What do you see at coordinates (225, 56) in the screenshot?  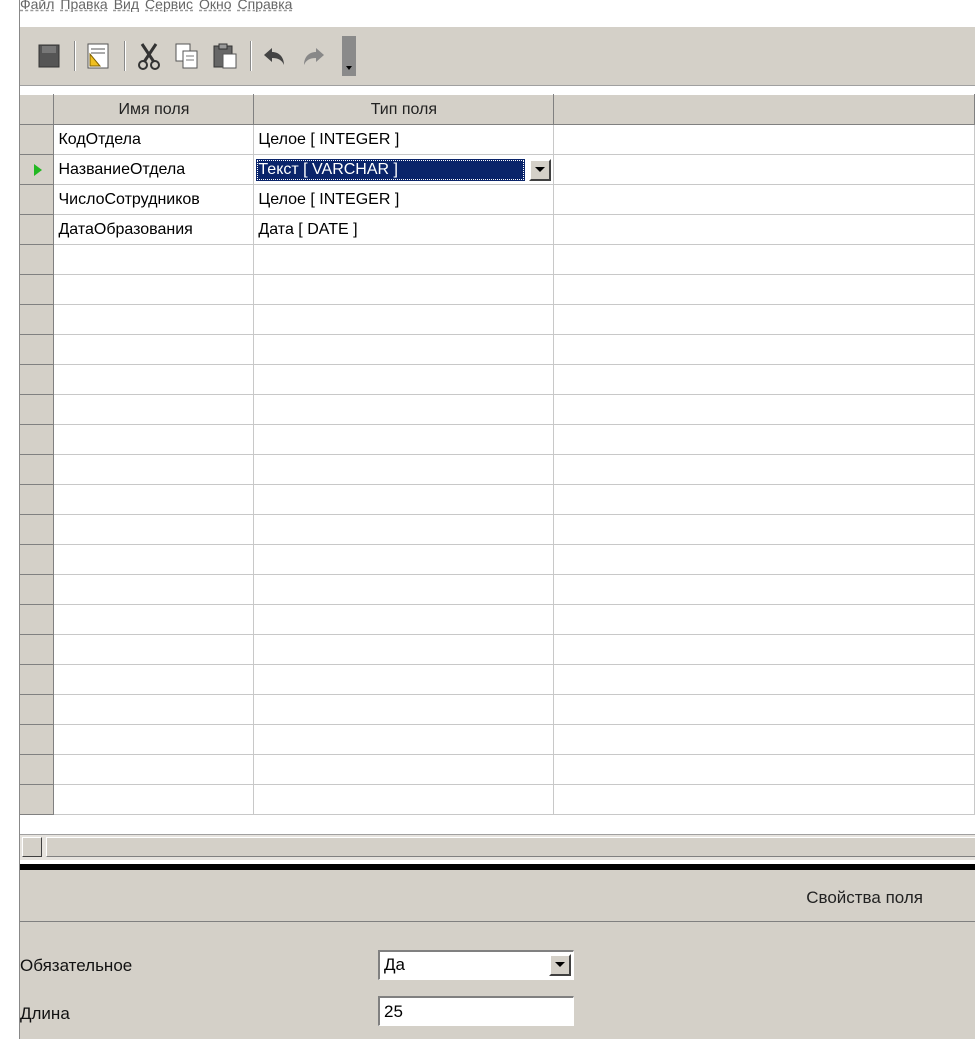 I see `paste-button` at bounding box center [225, 56].